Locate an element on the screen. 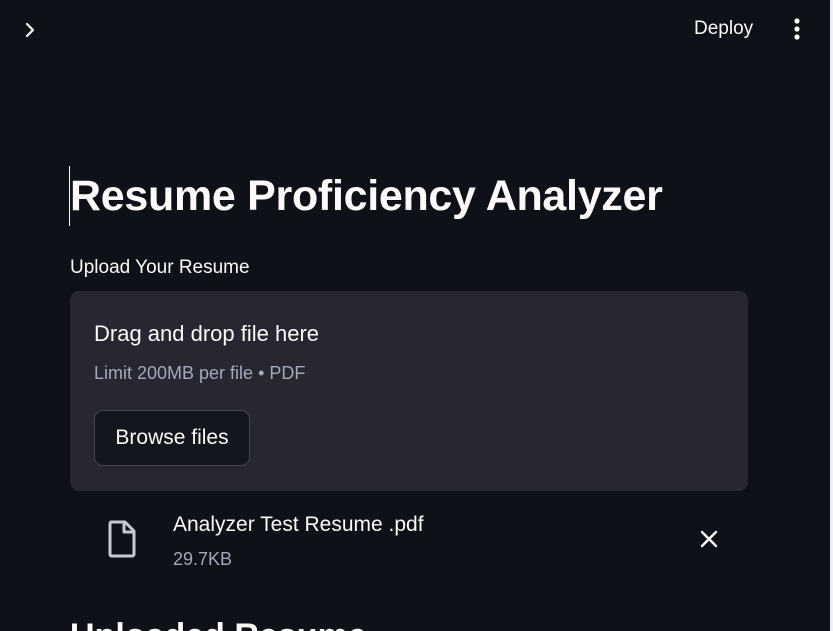 The width and height of the screenshot is (833, 631). deploy-button: Deploy is located at coordinates (723, 29).